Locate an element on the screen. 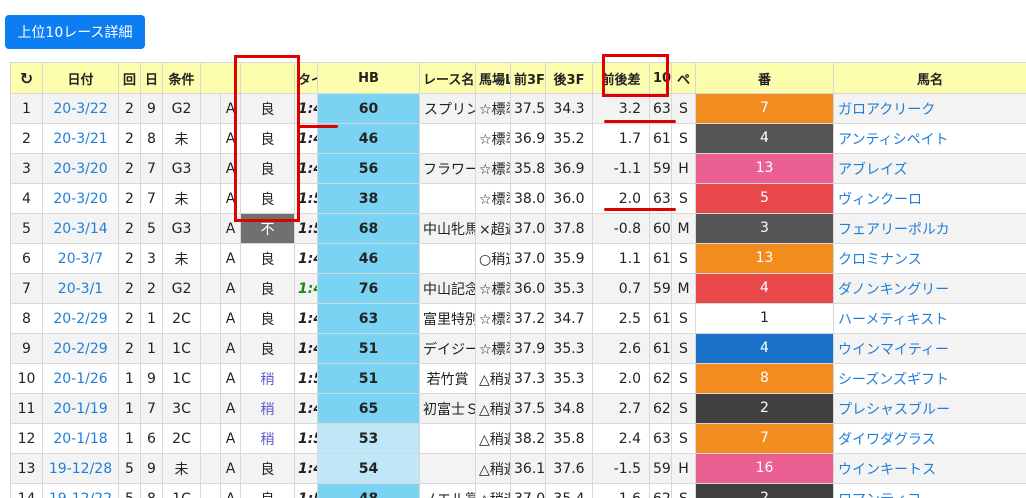  race-time: 1:51.6 is located at coordinates (306, 438).